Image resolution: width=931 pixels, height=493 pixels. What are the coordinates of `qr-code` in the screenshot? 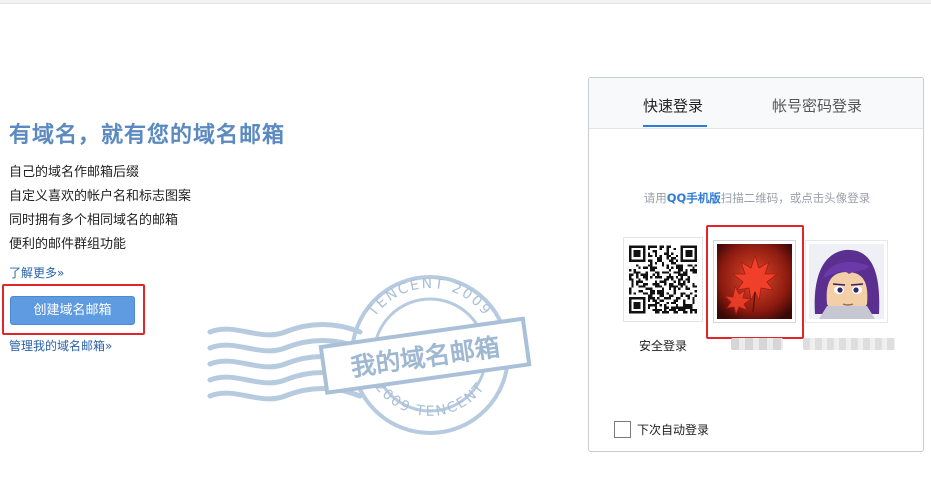 It's located at (663, 279).